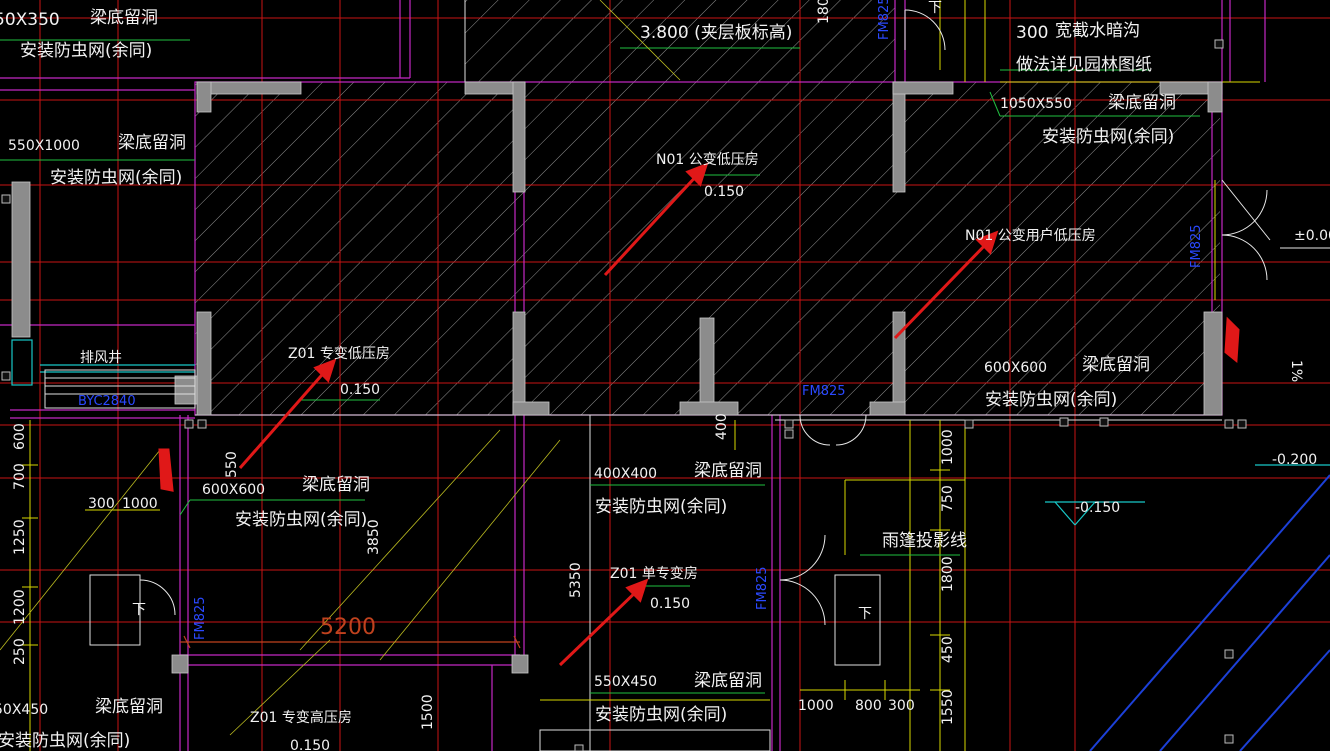 This screenshot has height=751, width=1330. What do you see at coordinates (1032, 33) in the screenshot?
I see `label-300: 300` at bounding box center [1032, 33].